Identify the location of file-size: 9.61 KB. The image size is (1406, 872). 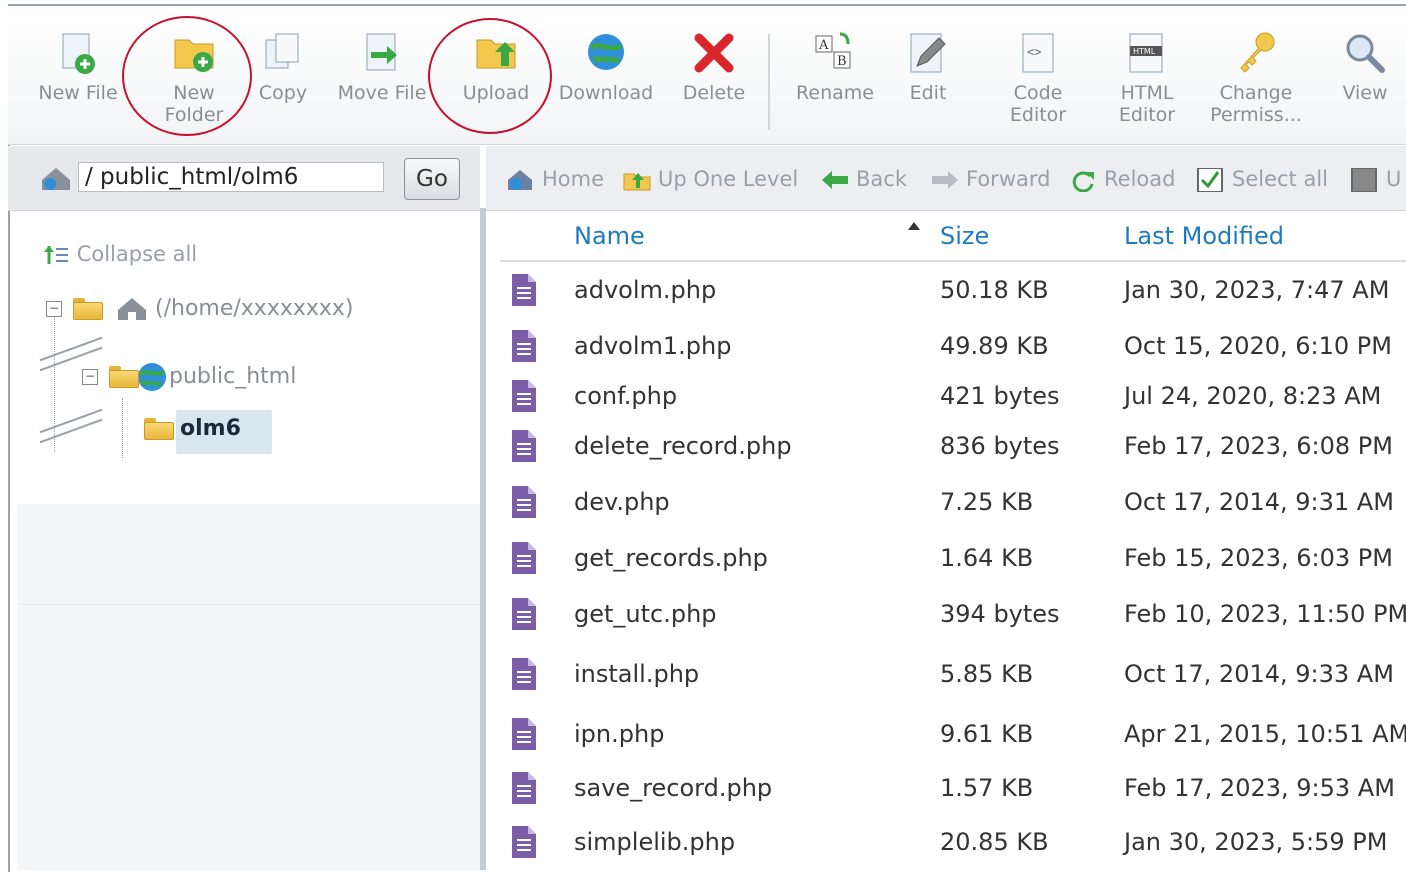
(987, 734).